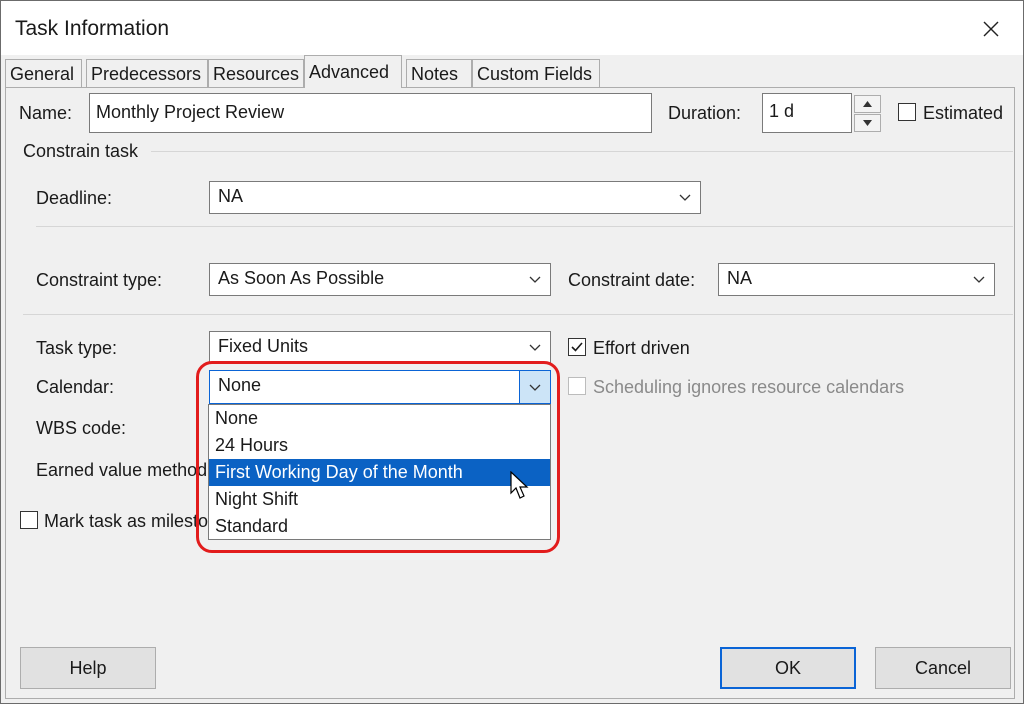 Image resolution: width=1024 pixels, height=704 pixels. I want to click on checkmark-icon, so click(577, 347).